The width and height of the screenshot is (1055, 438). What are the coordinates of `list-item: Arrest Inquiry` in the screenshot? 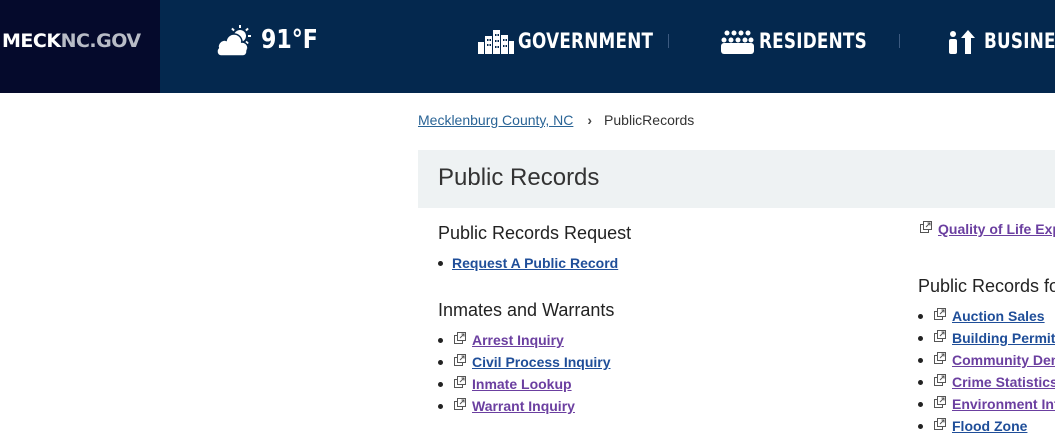 It's located at (524, 340).